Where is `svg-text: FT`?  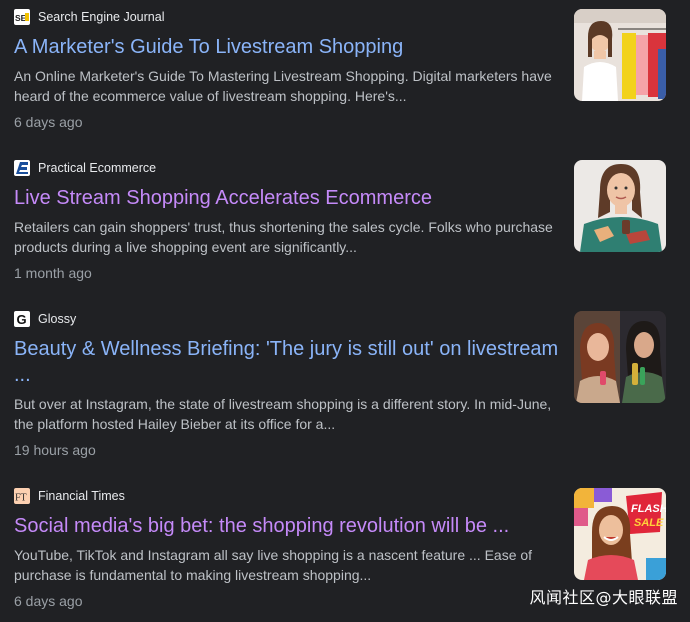
svg-text: FT is located at coordinates (21, 498).